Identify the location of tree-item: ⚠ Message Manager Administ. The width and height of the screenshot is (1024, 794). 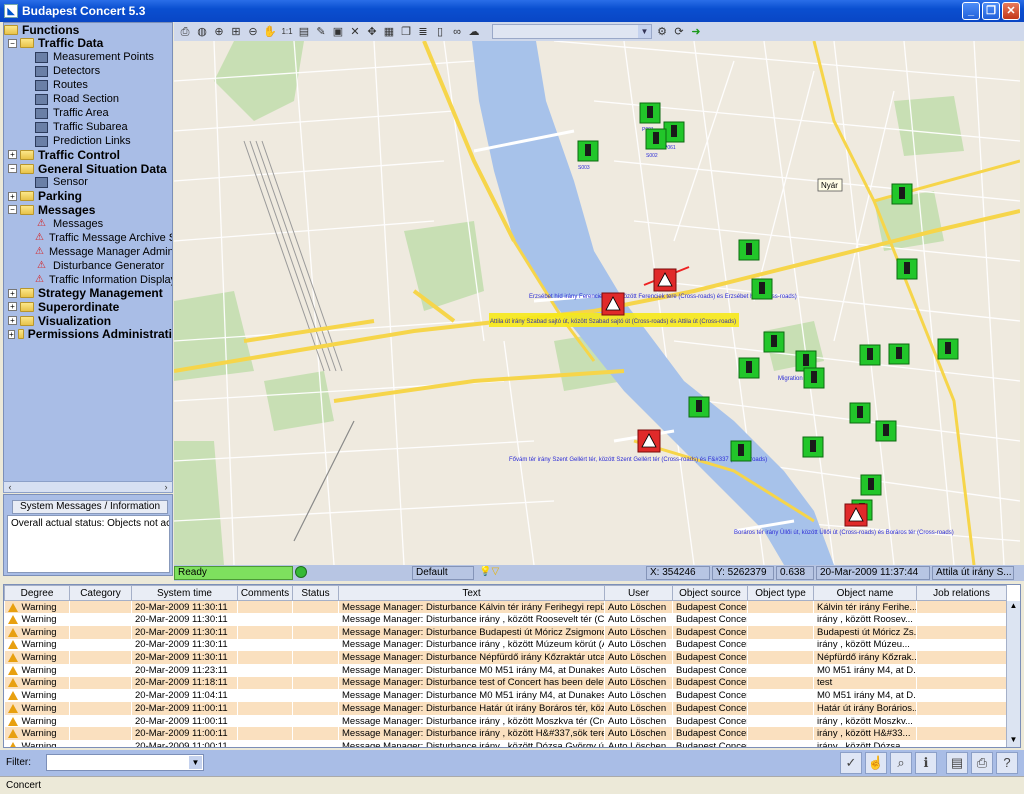
(88, 252).